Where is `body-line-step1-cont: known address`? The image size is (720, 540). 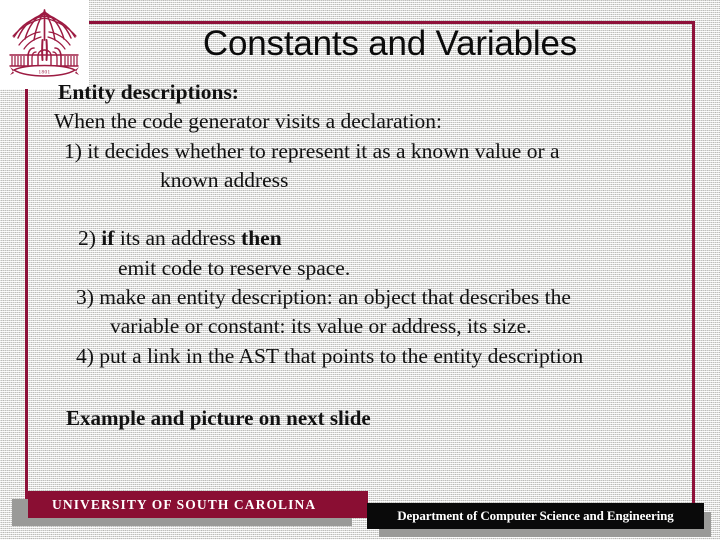 body-line-step1-cont: known address is located at coordinates (224, 179).